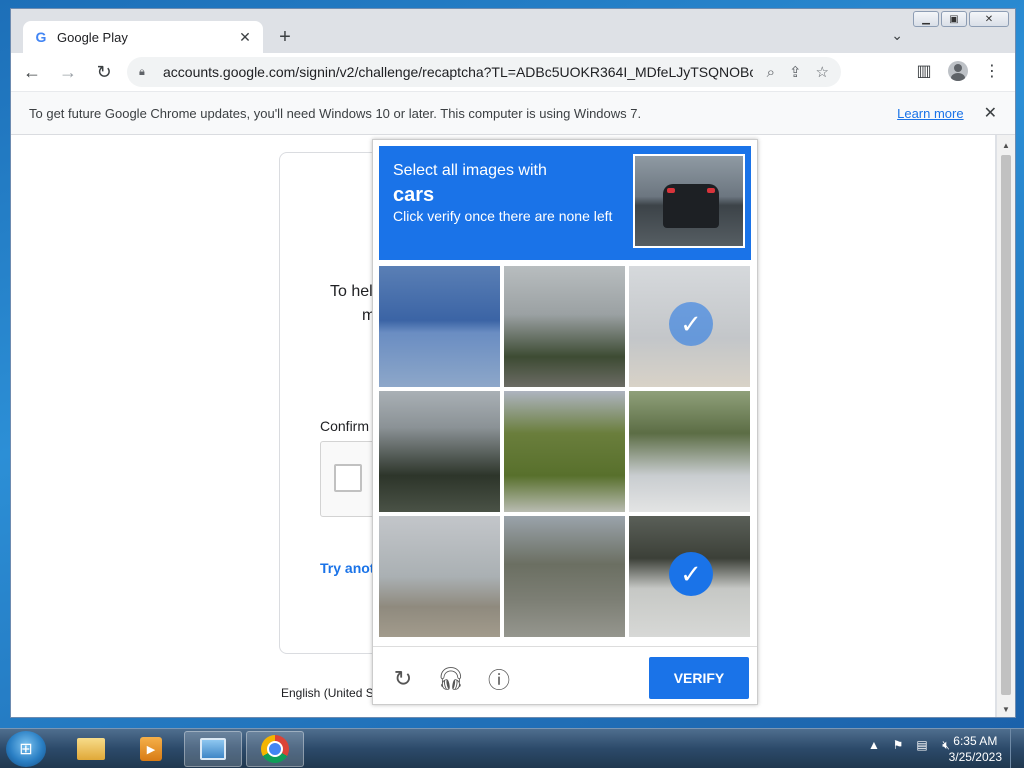 The image size is (1024, 768). I want to click on profile-button, so click(958, 71).